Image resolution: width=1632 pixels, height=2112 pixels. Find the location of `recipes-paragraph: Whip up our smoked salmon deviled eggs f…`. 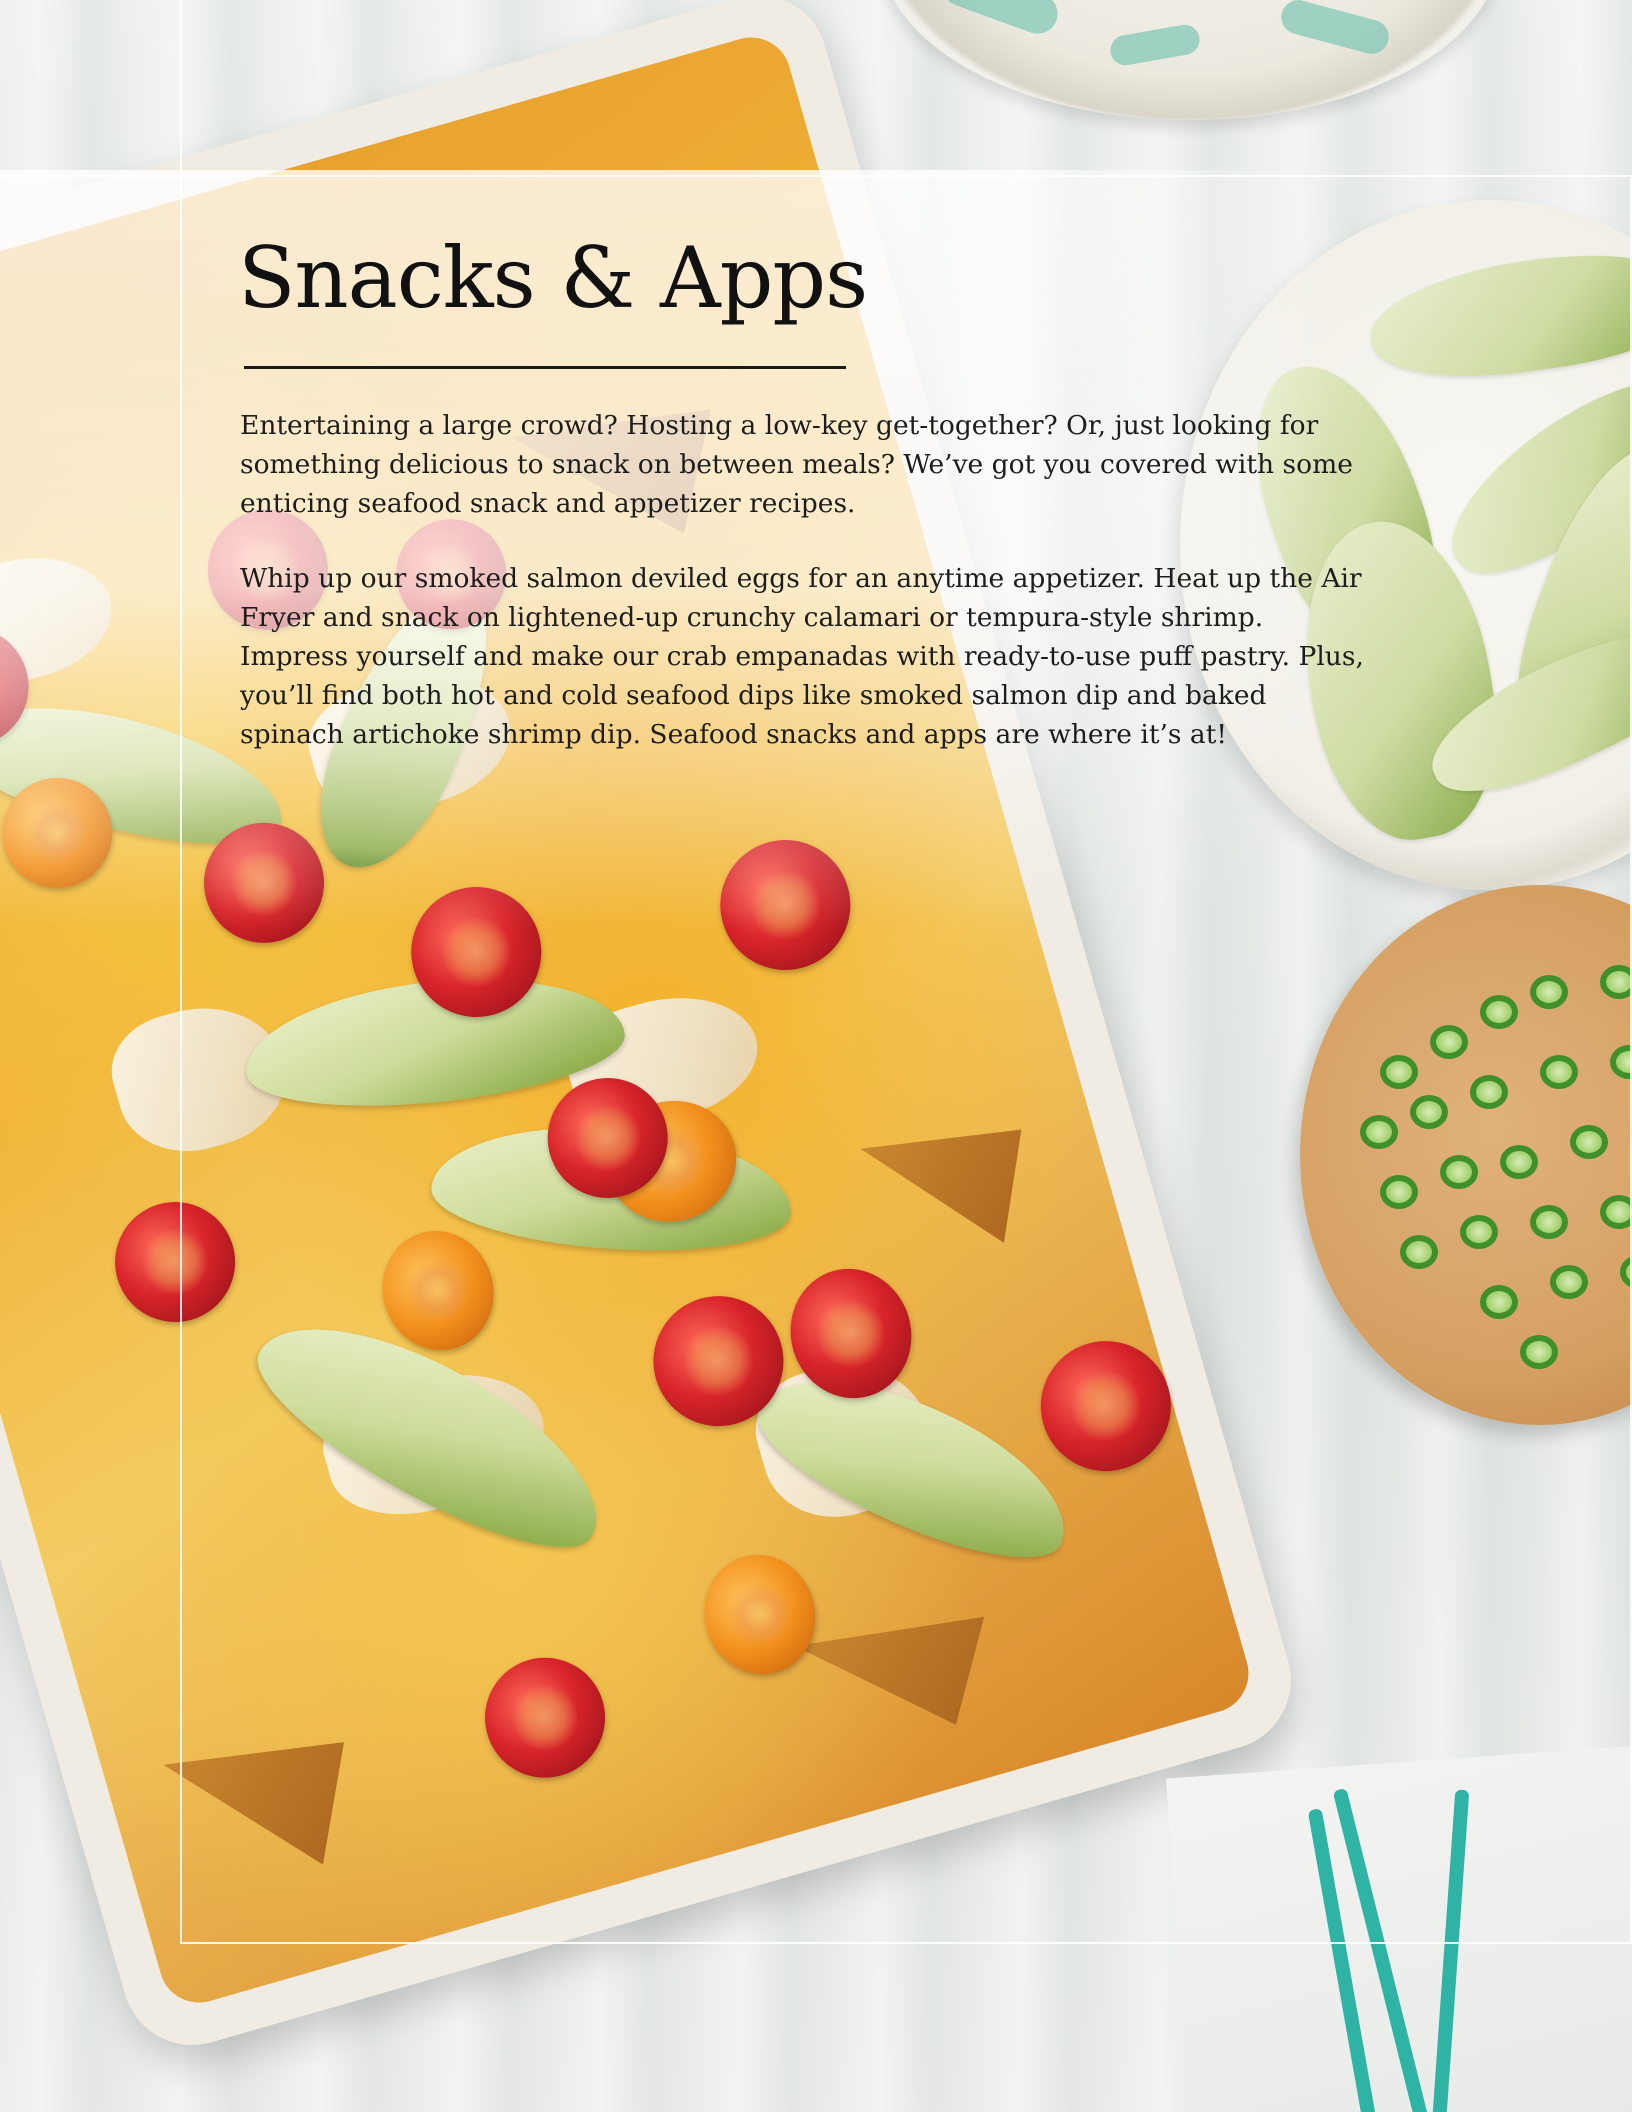

recipes-paragraph: Whip up our smoked salmon deviled eggs f… is located at coordinates (802, 656).